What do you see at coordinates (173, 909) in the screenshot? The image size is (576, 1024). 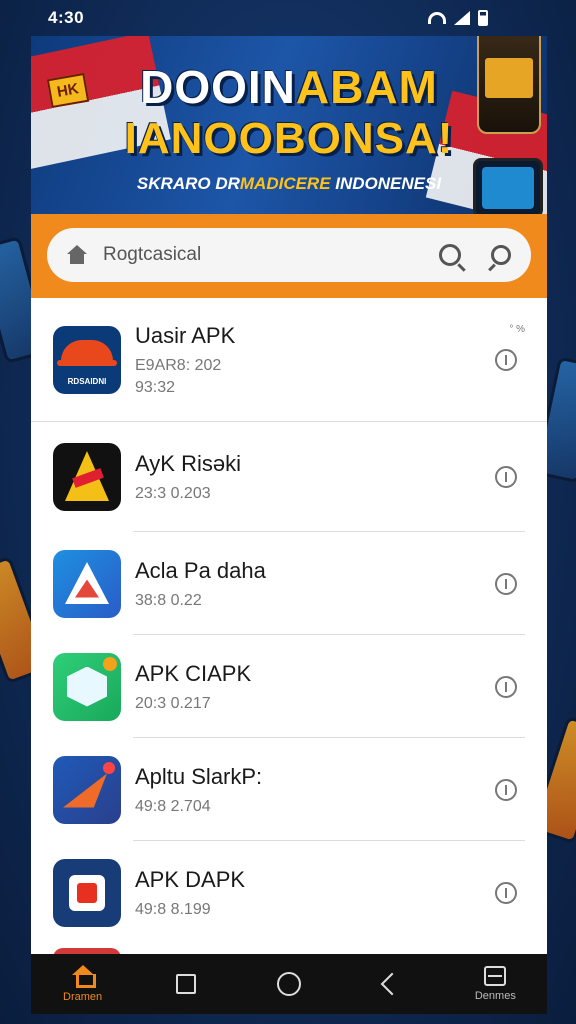 I see `app-meta: 49:8 8.199` at bounding box center [173, 909].